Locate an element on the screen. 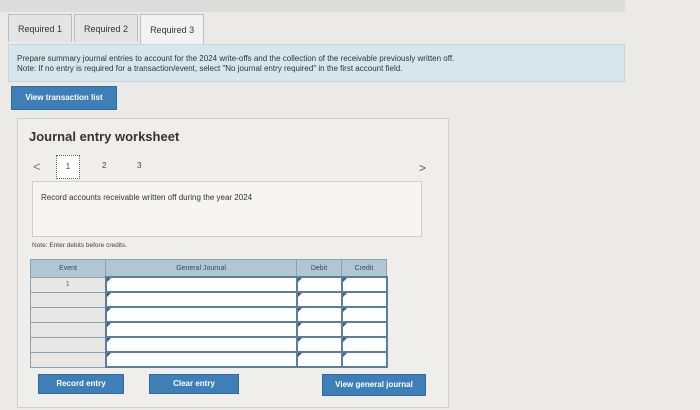 The image size is (700, 410). chevron-right-icon: > is located at coordinates (422, 168).